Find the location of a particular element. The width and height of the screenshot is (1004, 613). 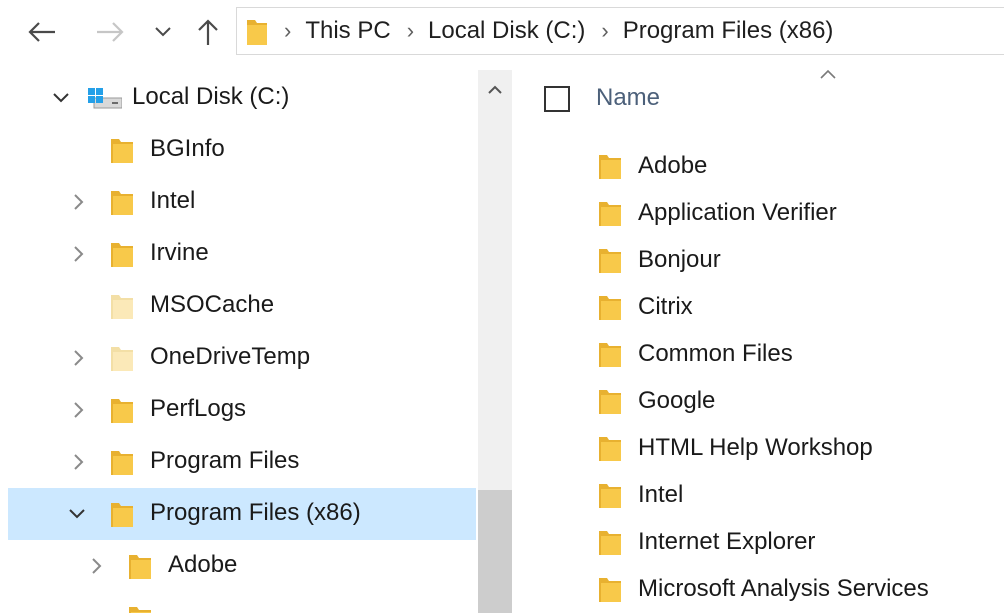

file-row: Bonjour is located at coordinates (758, 261).